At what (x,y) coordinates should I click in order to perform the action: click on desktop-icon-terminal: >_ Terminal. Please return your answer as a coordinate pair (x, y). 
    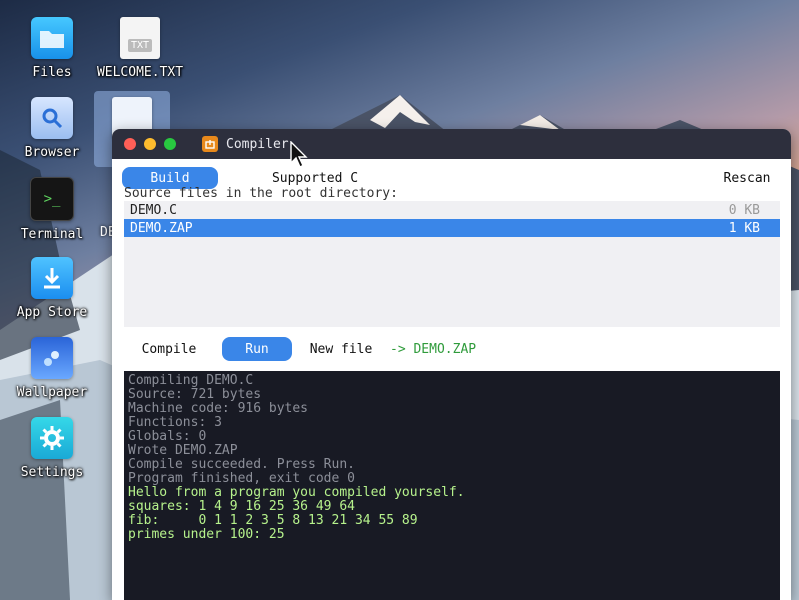
    Looking at the image, I should click on (52, 209).